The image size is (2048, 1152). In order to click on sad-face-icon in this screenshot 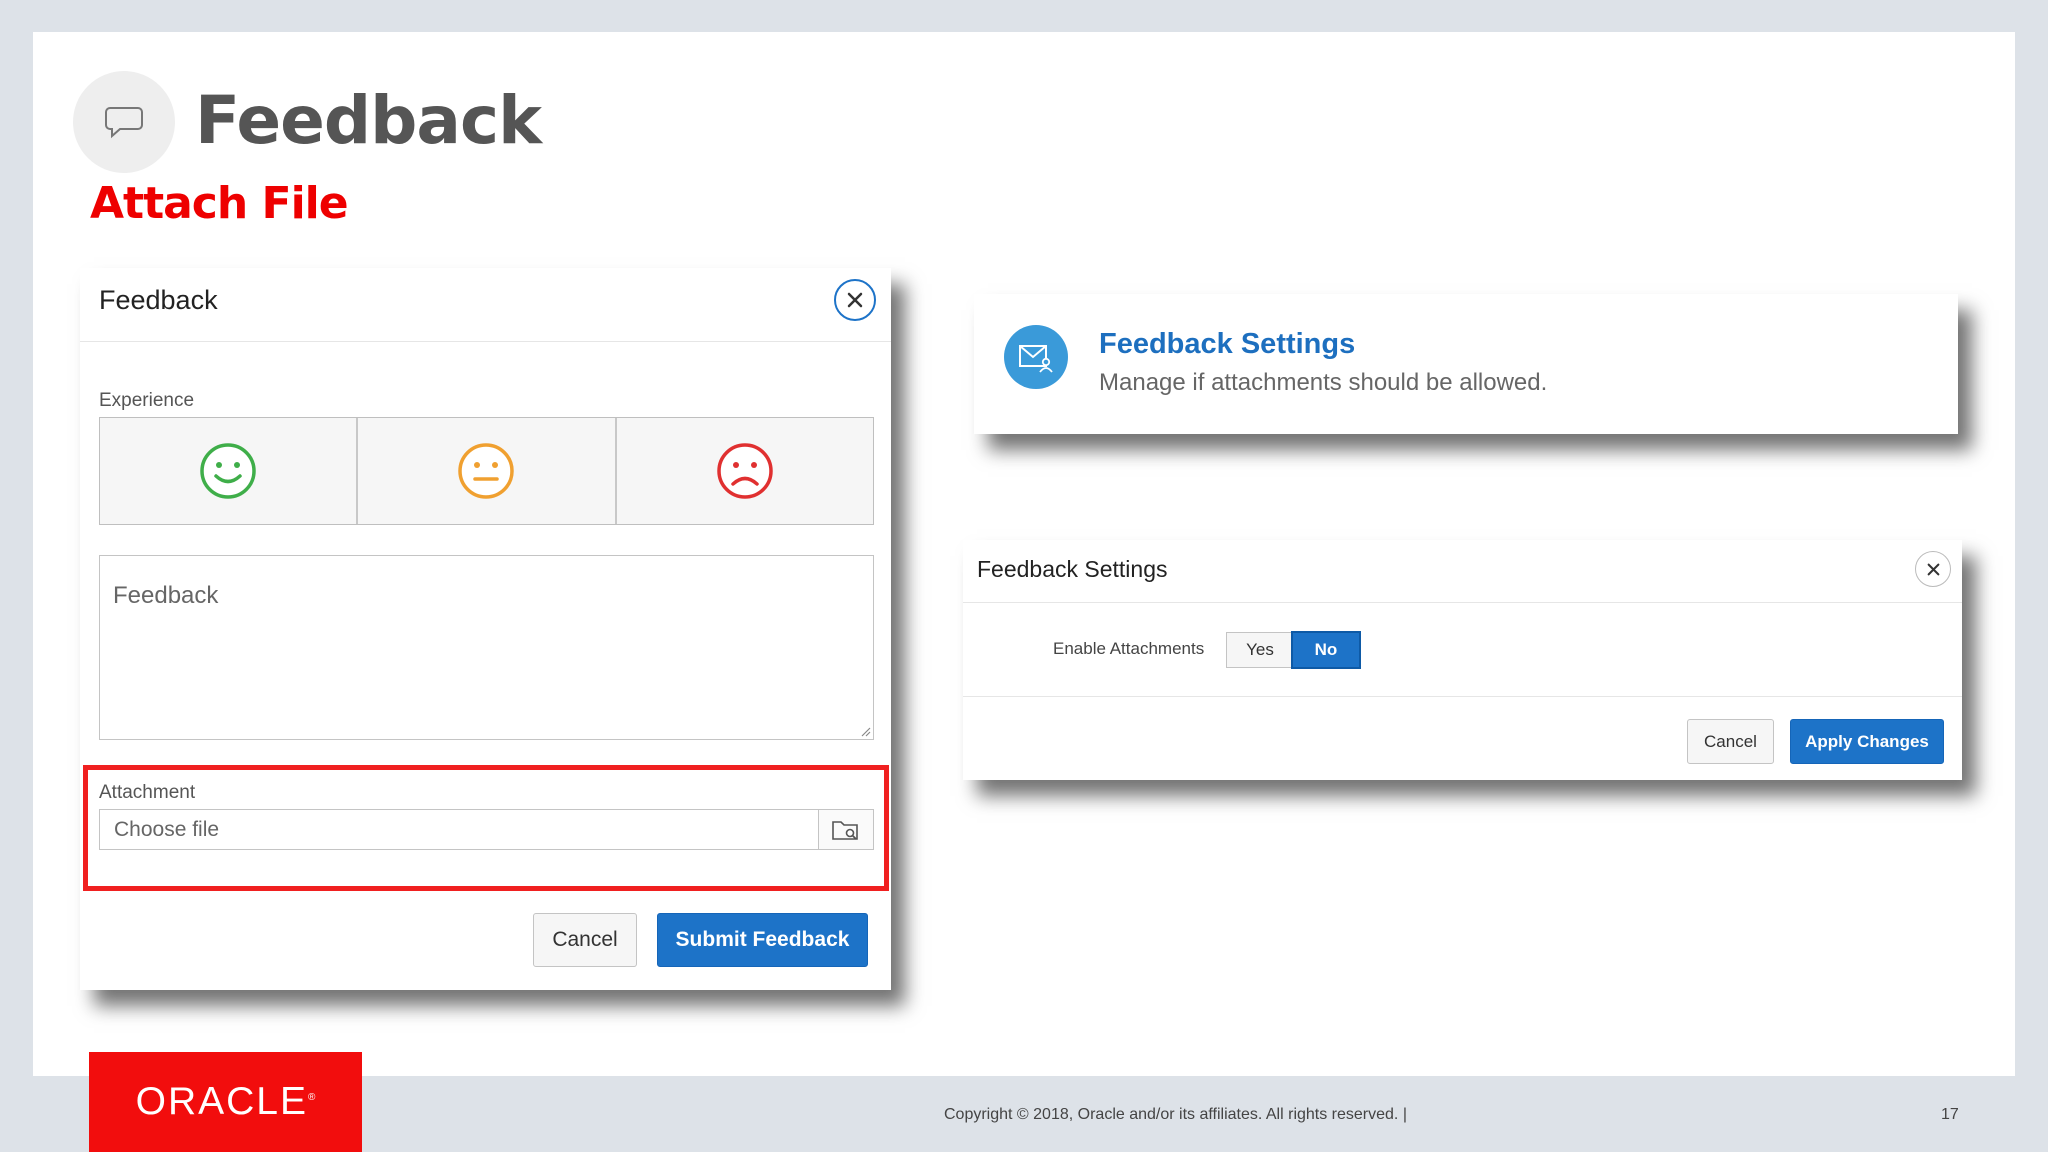, I will do `click(745, 471)`.